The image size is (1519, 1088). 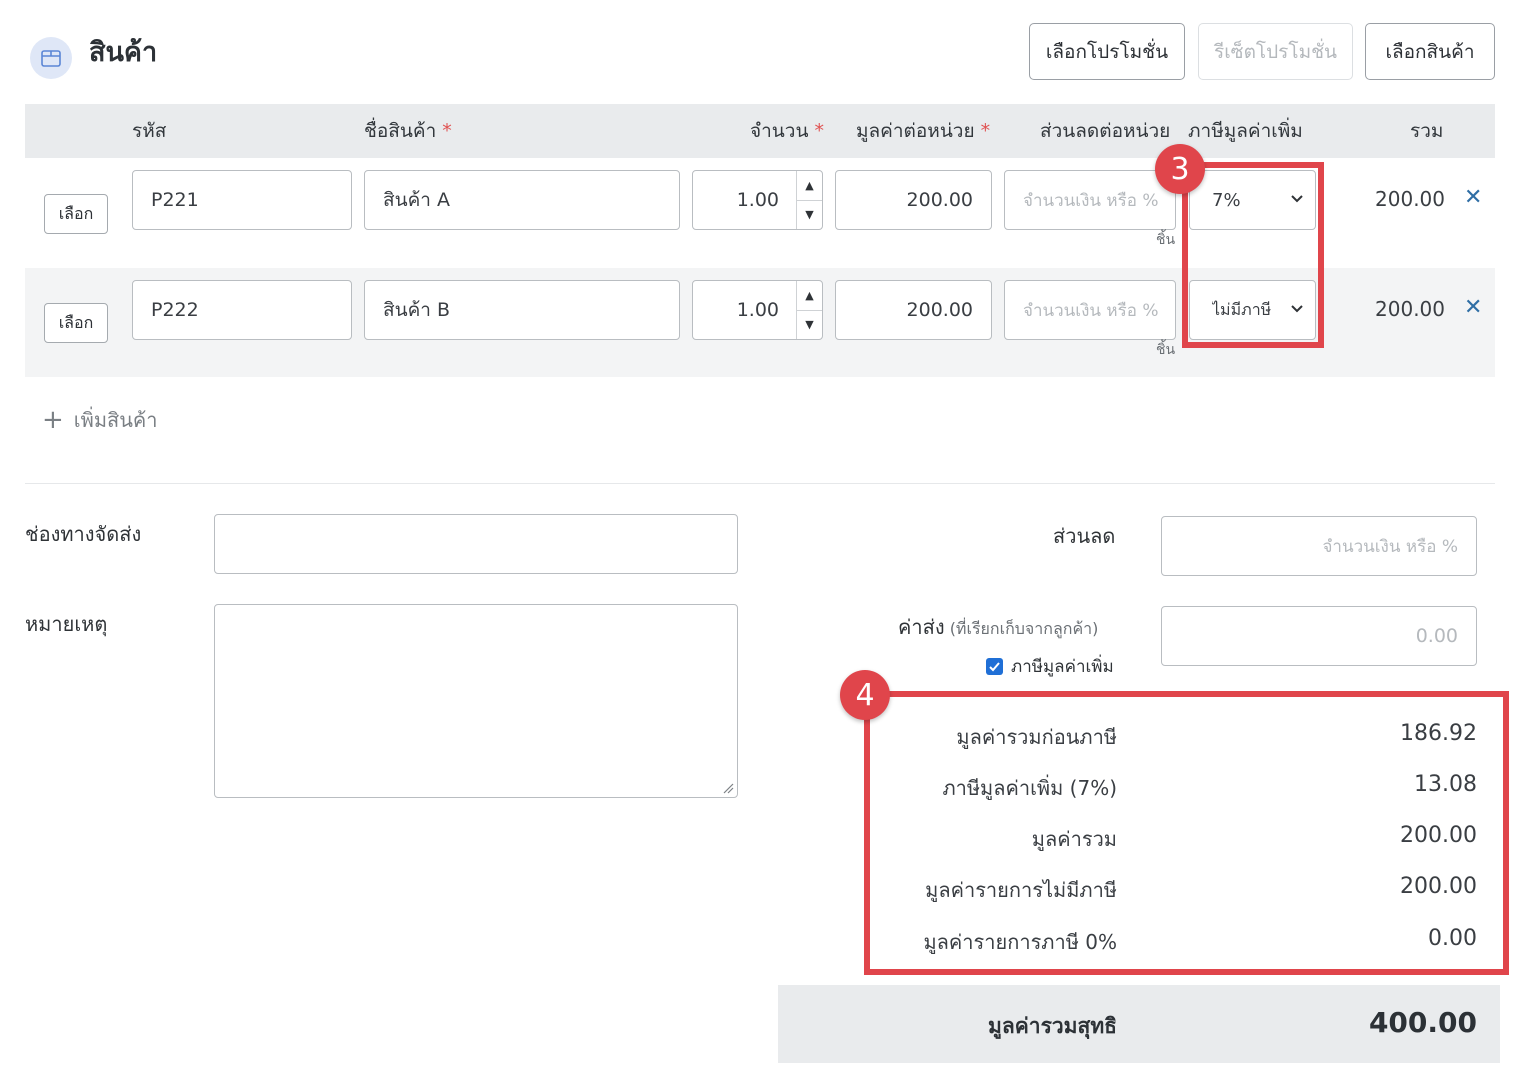 I want to click on add-item-label: เพิ่มสินค้า, so click(x=115, y=420).